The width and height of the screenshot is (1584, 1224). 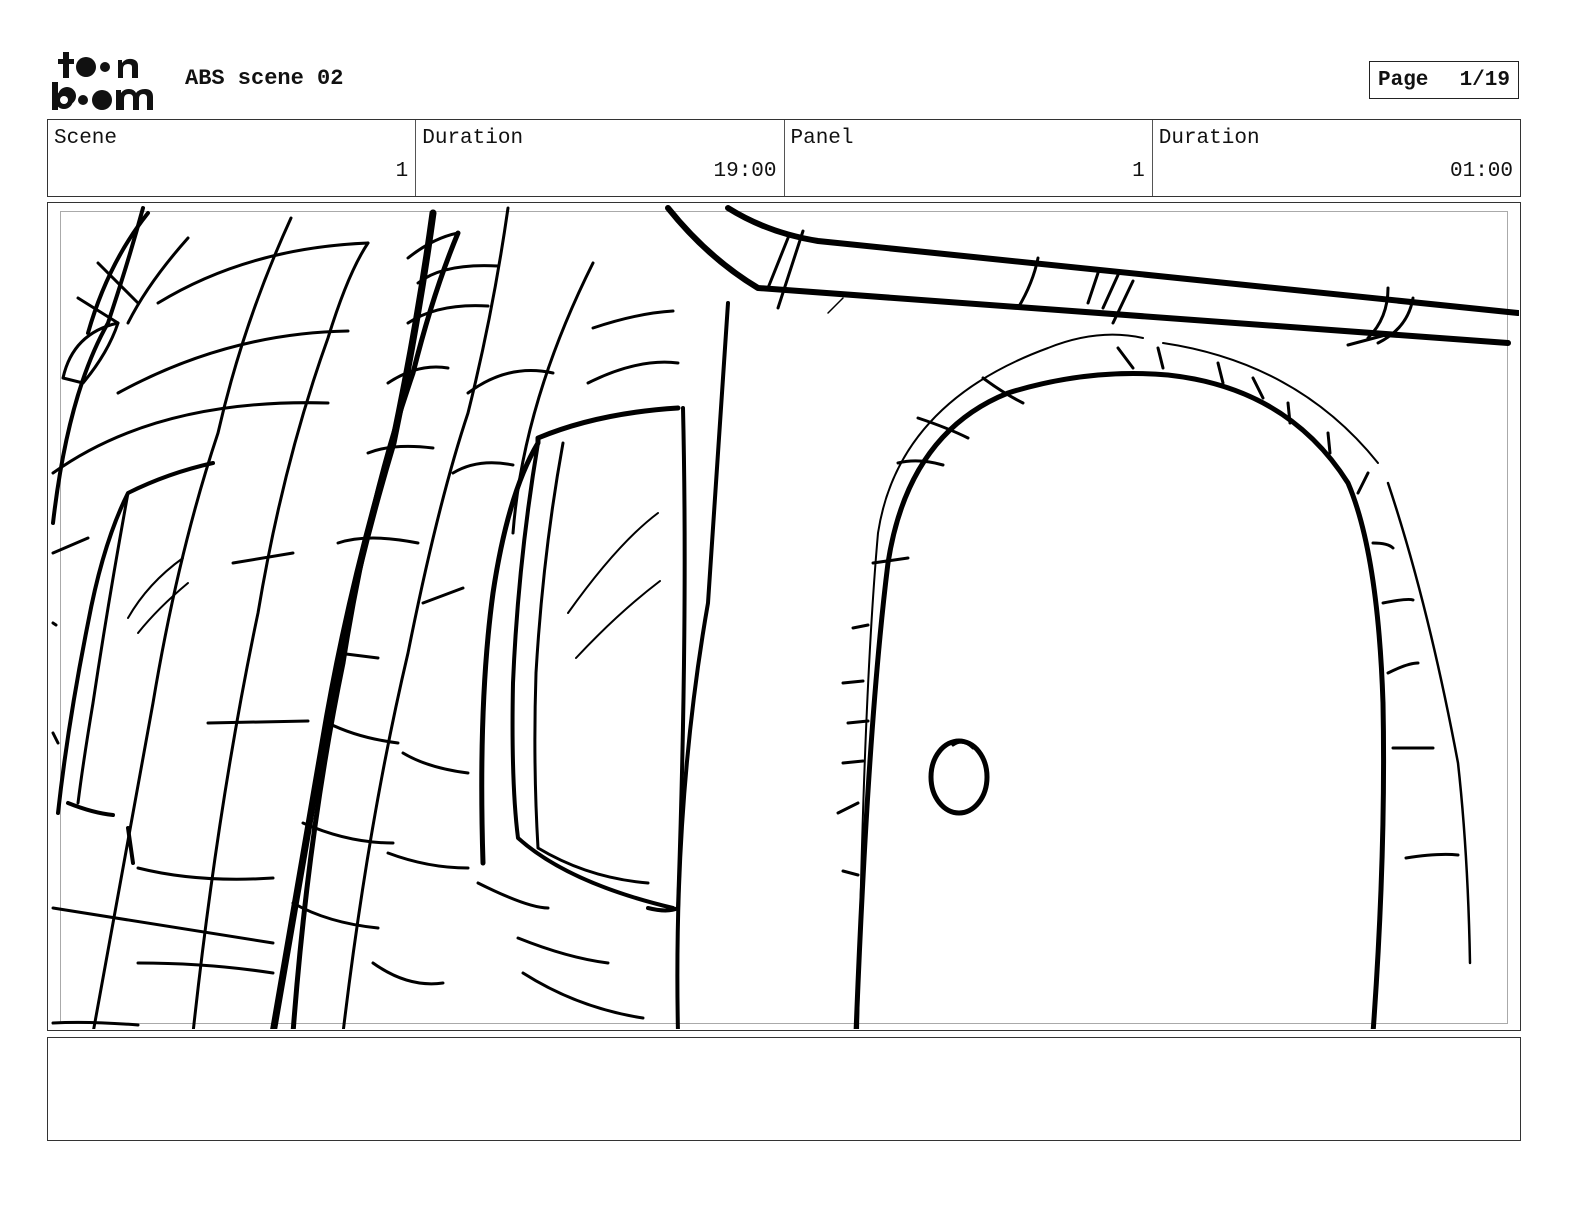 What do you see at coordinates (402, 171) in the screenshot?
I see `scene-value: 1` at bounding box center [402, 171].